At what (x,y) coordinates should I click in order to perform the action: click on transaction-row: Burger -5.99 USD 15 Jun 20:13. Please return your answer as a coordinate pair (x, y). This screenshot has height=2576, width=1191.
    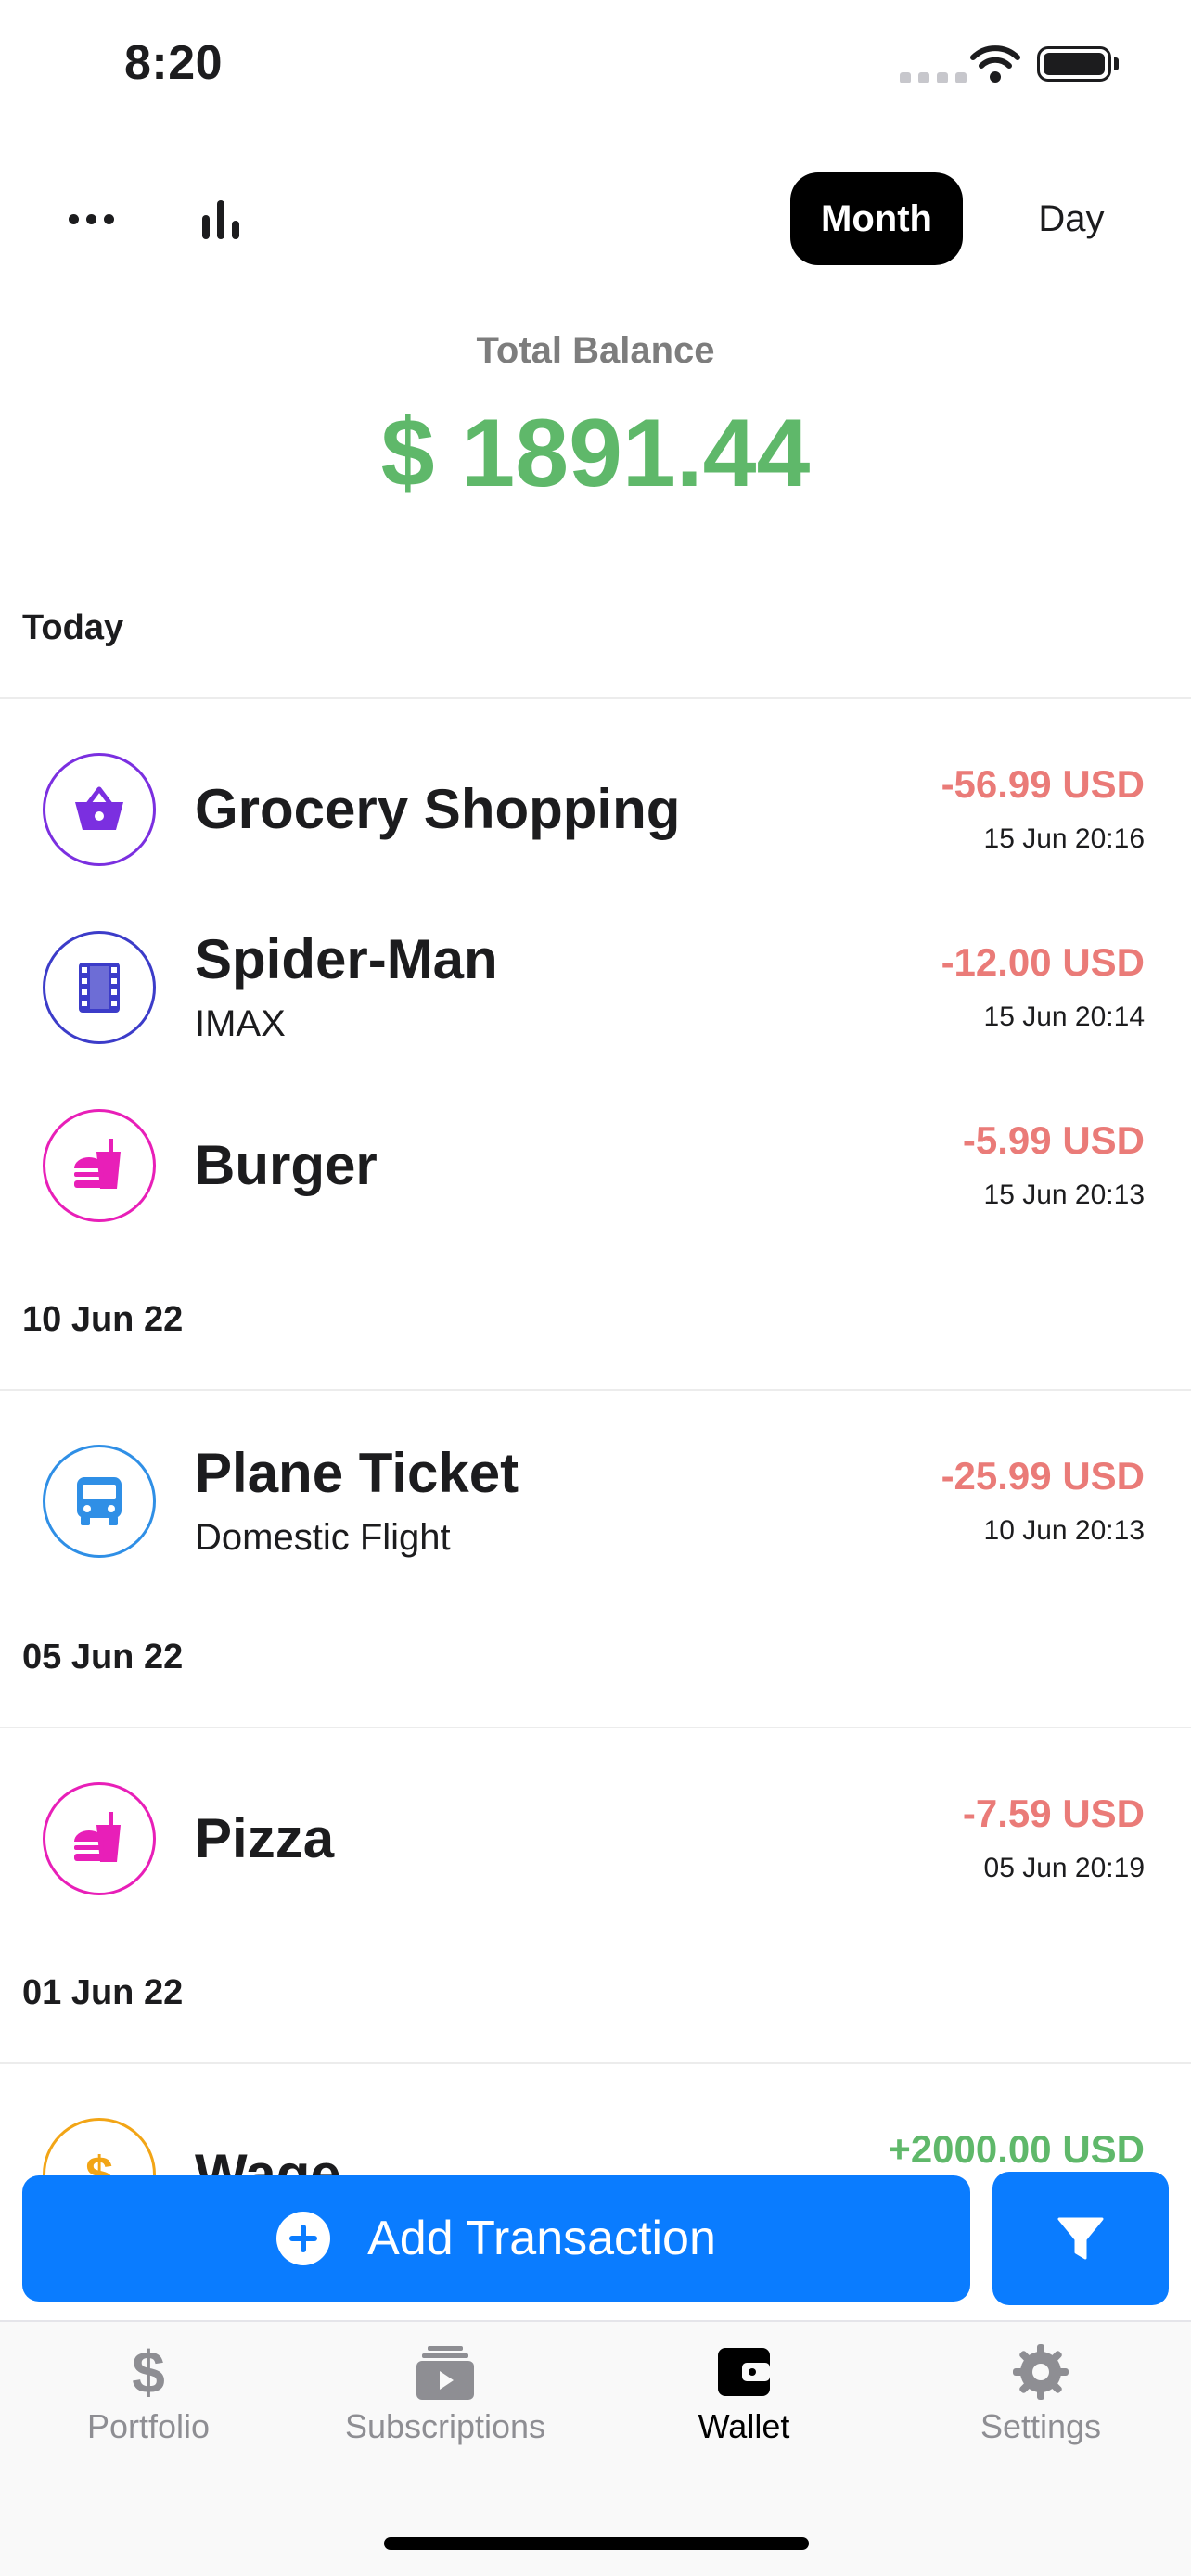
    Looking at the image, I should click on (595, 1166).